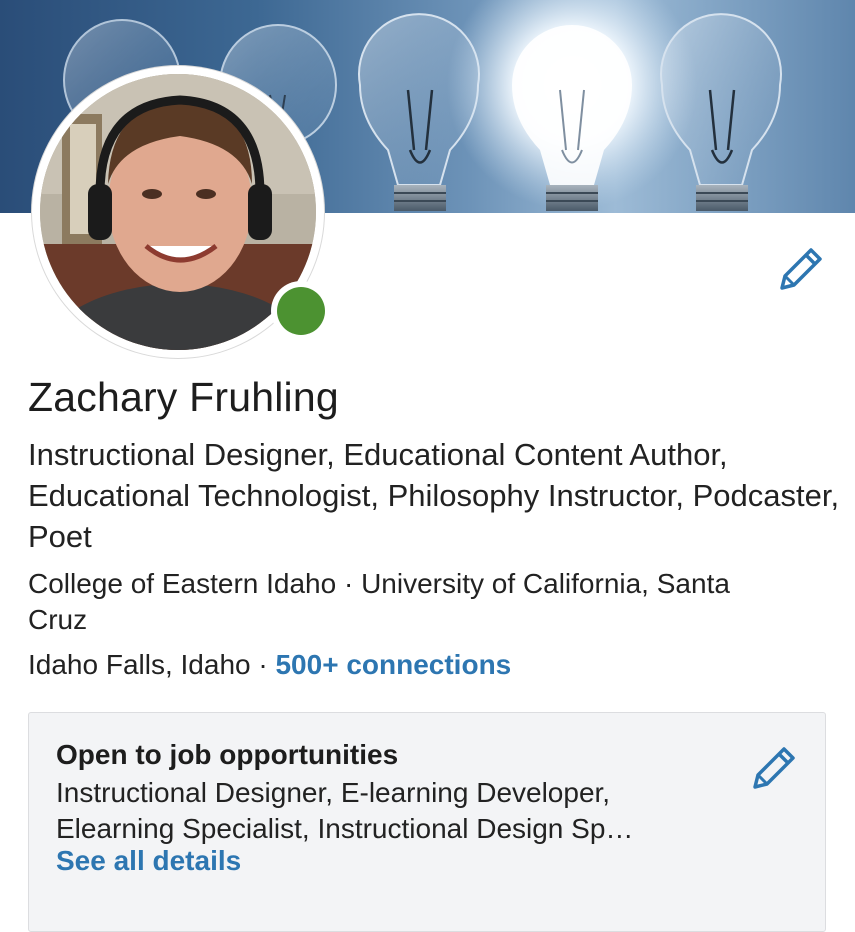  Describe the element at coordinates (139, 664) in the screenshot. I see `profile-location: Idaho Falls, Idaho` at that location.